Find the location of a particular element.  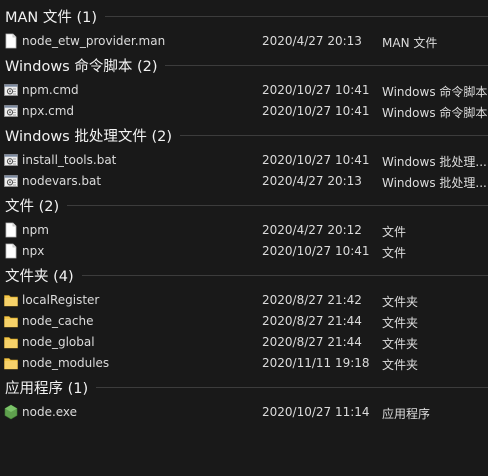

group-title: Windows 命令脚本 (2) is located at coordinates (81, 66).